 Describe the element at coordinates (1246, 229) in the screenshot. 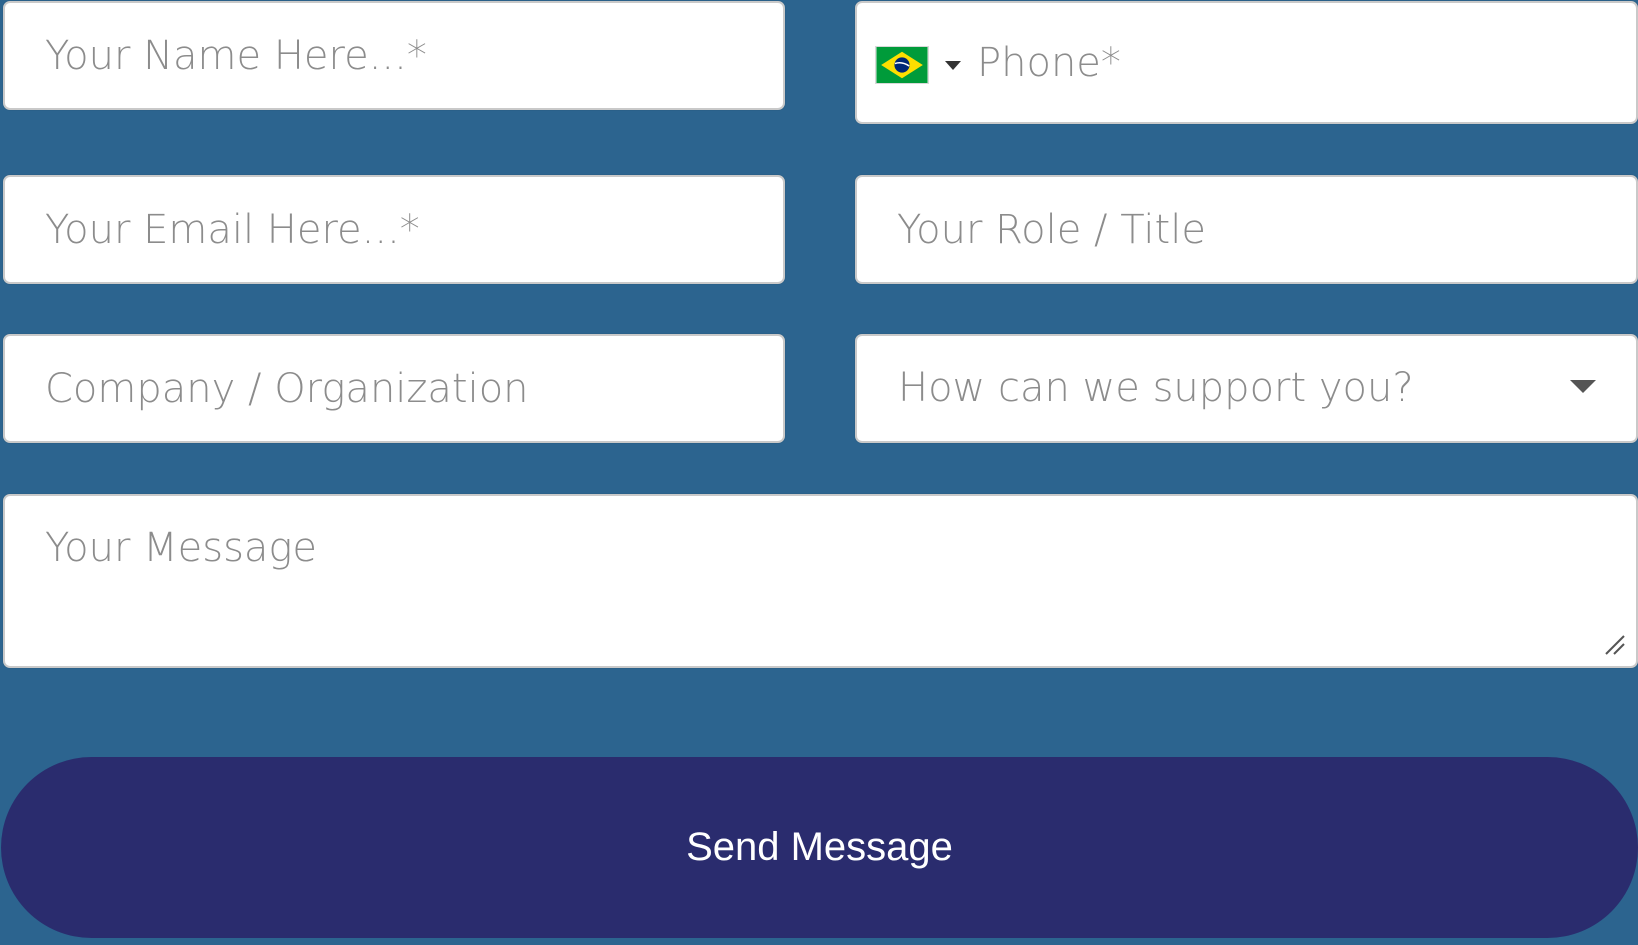

I see `role-title-input` at that location.